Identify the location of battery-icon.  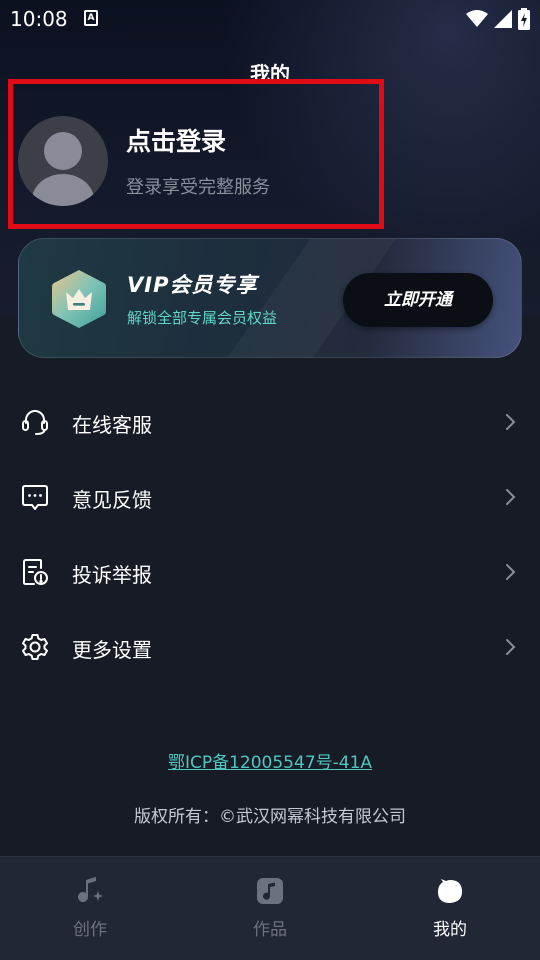
(524, 19).